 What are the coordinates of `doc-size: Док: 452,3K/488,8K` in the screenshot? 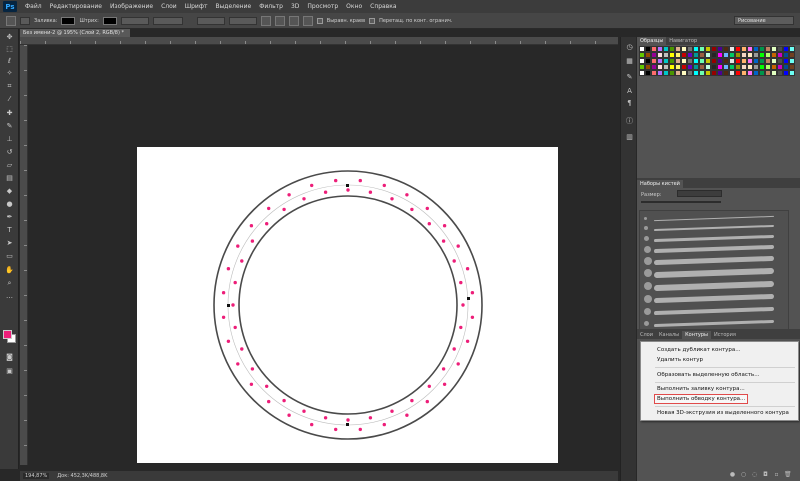 It's located at (82, 476).